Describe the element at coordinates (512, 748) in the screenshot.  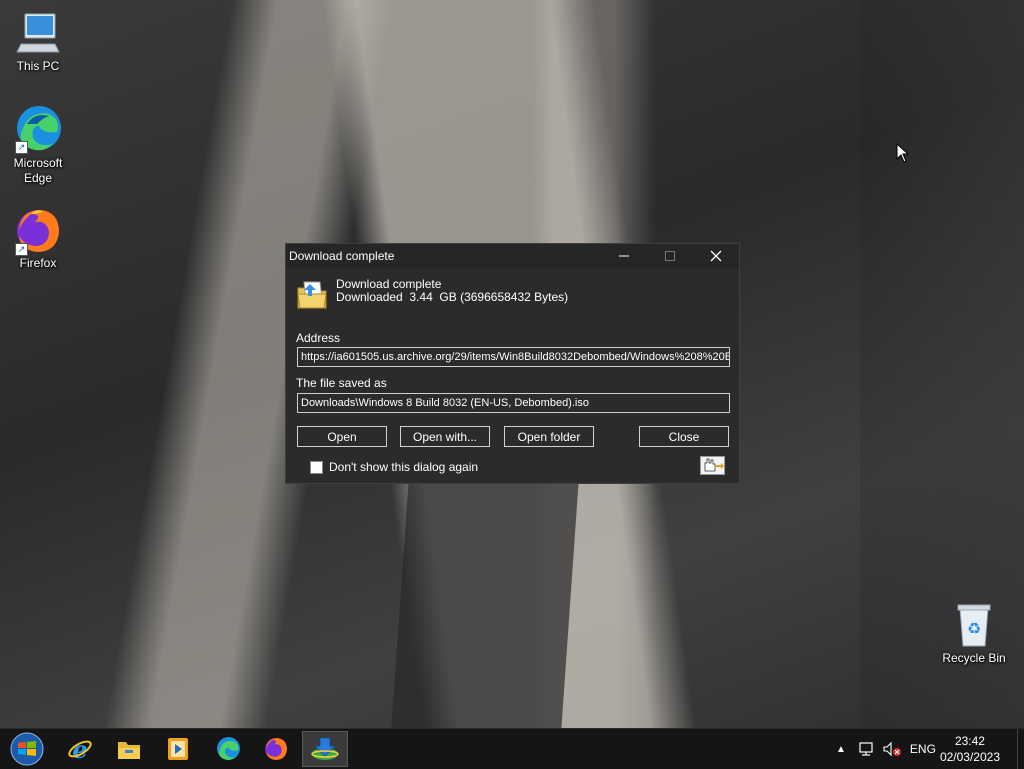
I see `taskbar: e ▲ ENG 23:42 02/03/2023` at that location.